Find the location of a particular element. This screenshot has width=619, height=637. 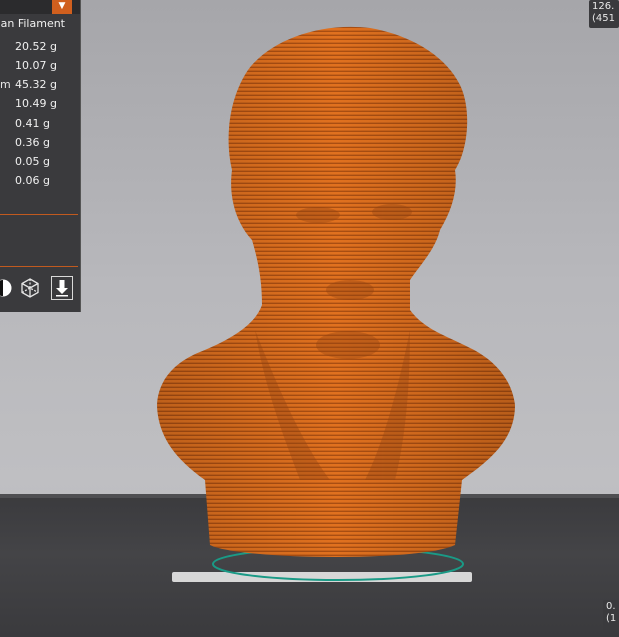

stat-row: 0.36 g is located at coordinates (40, 144).